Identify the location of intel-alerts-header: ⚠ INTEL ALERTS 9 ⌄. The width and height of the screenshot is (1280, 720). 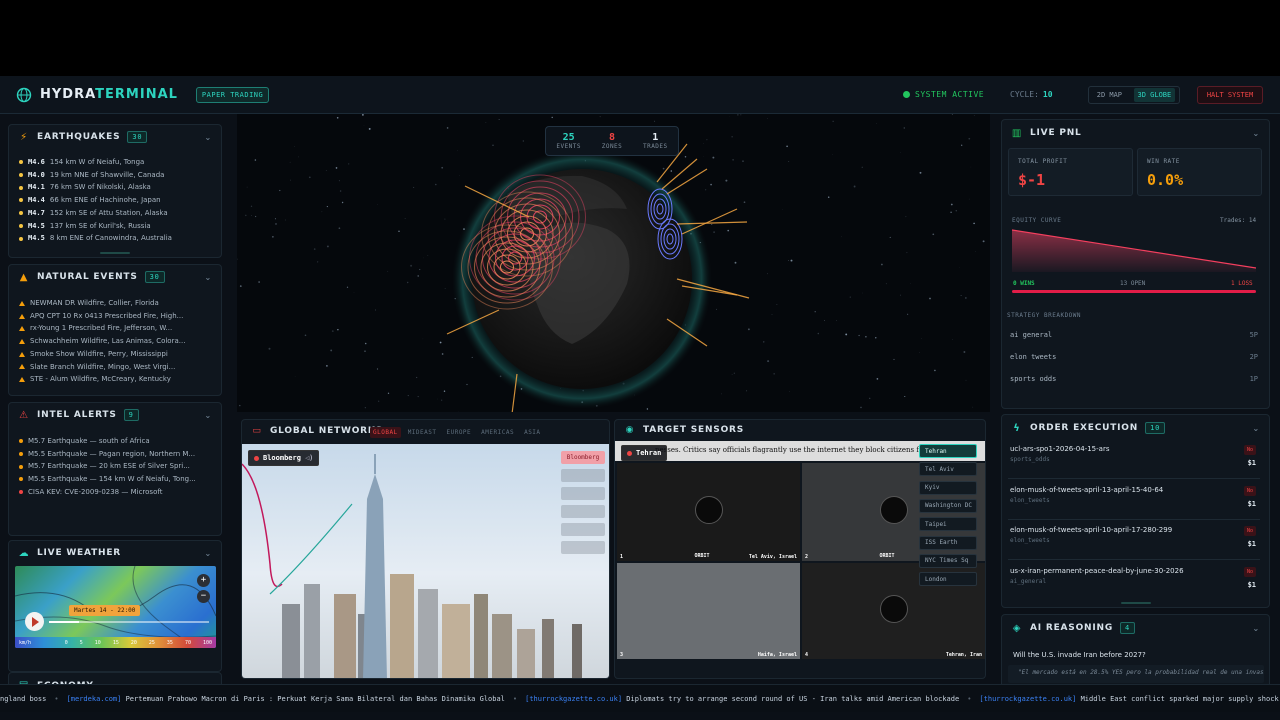
(115, 415).